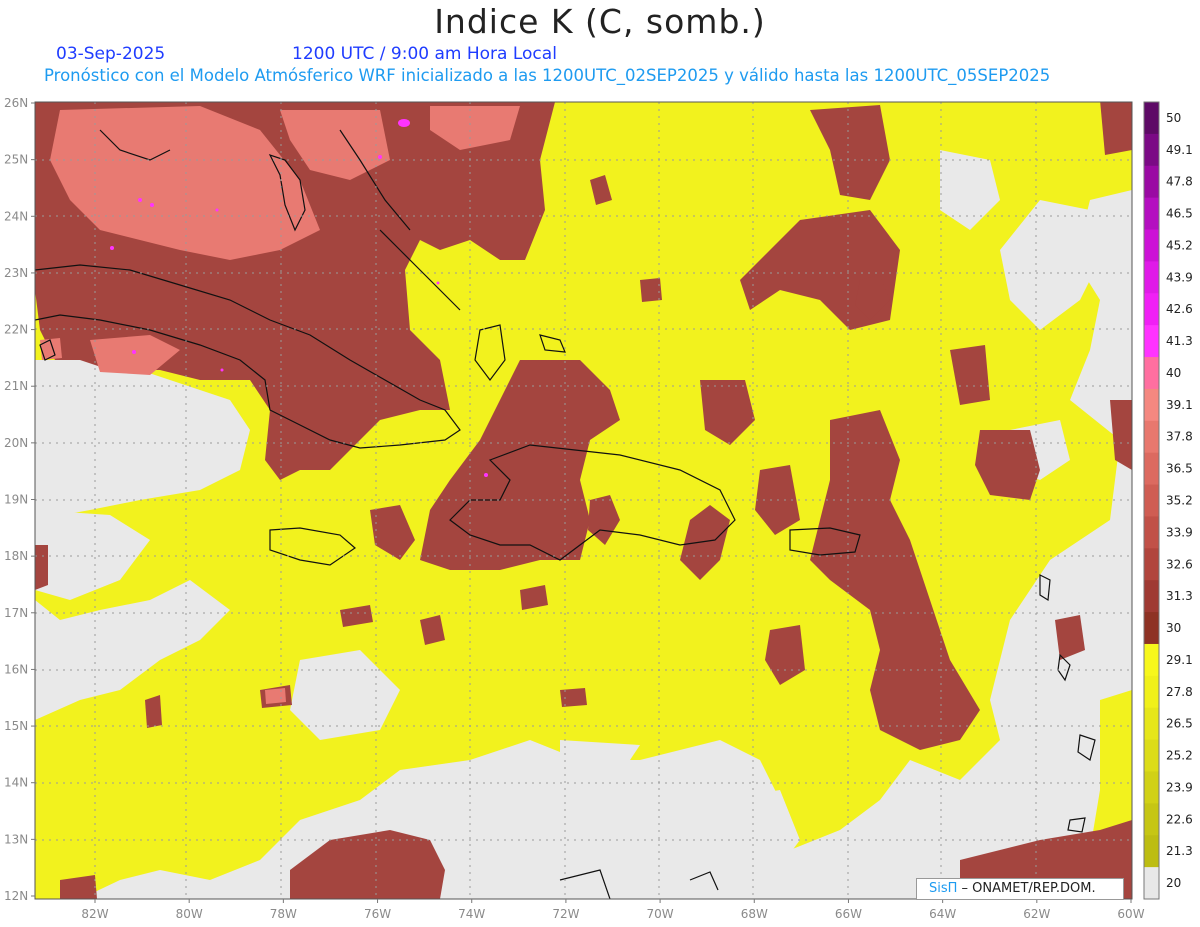 The height and width of the screenshot is (927, 1200). Describe the element at coordinates (16, 783) in the screenshot. I see `lat-label: 14N` at that location.